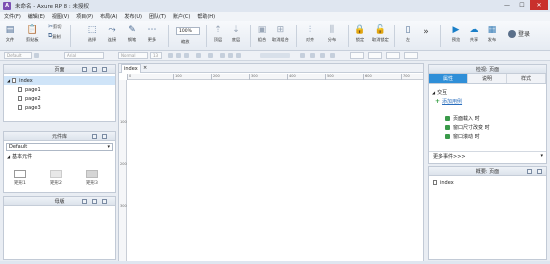 The image size is (550, 264). I want to click on page-item-page3: page3, so click(59, 107).